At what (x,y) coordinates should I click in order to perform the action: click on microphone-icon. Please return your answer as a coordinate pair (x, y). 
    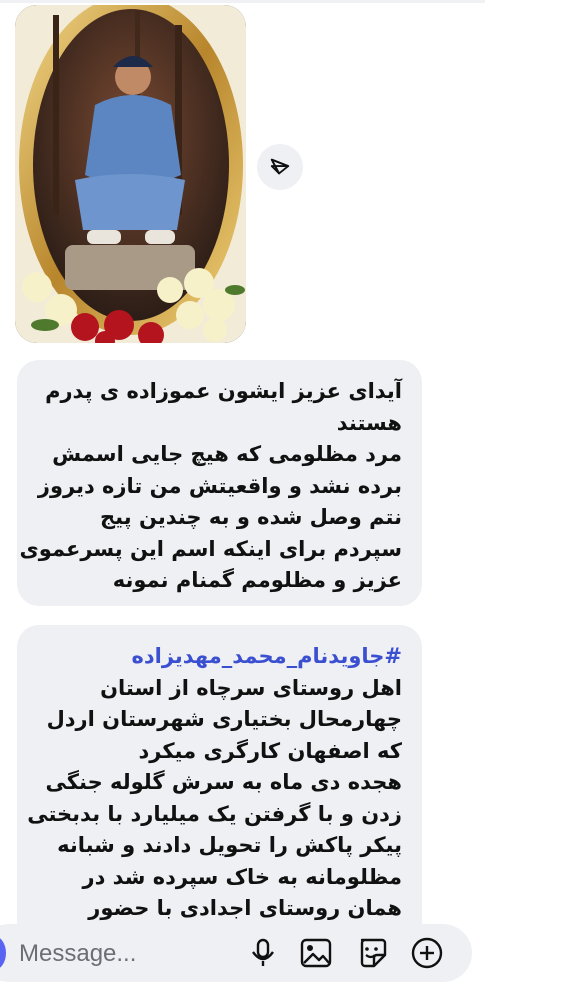
    Looking at the image, I should click on (263, 952).